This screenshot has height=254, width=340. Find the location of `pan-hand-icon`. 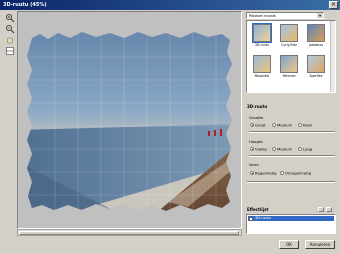

pan-hand-icon is located at coordinates (9, 39).